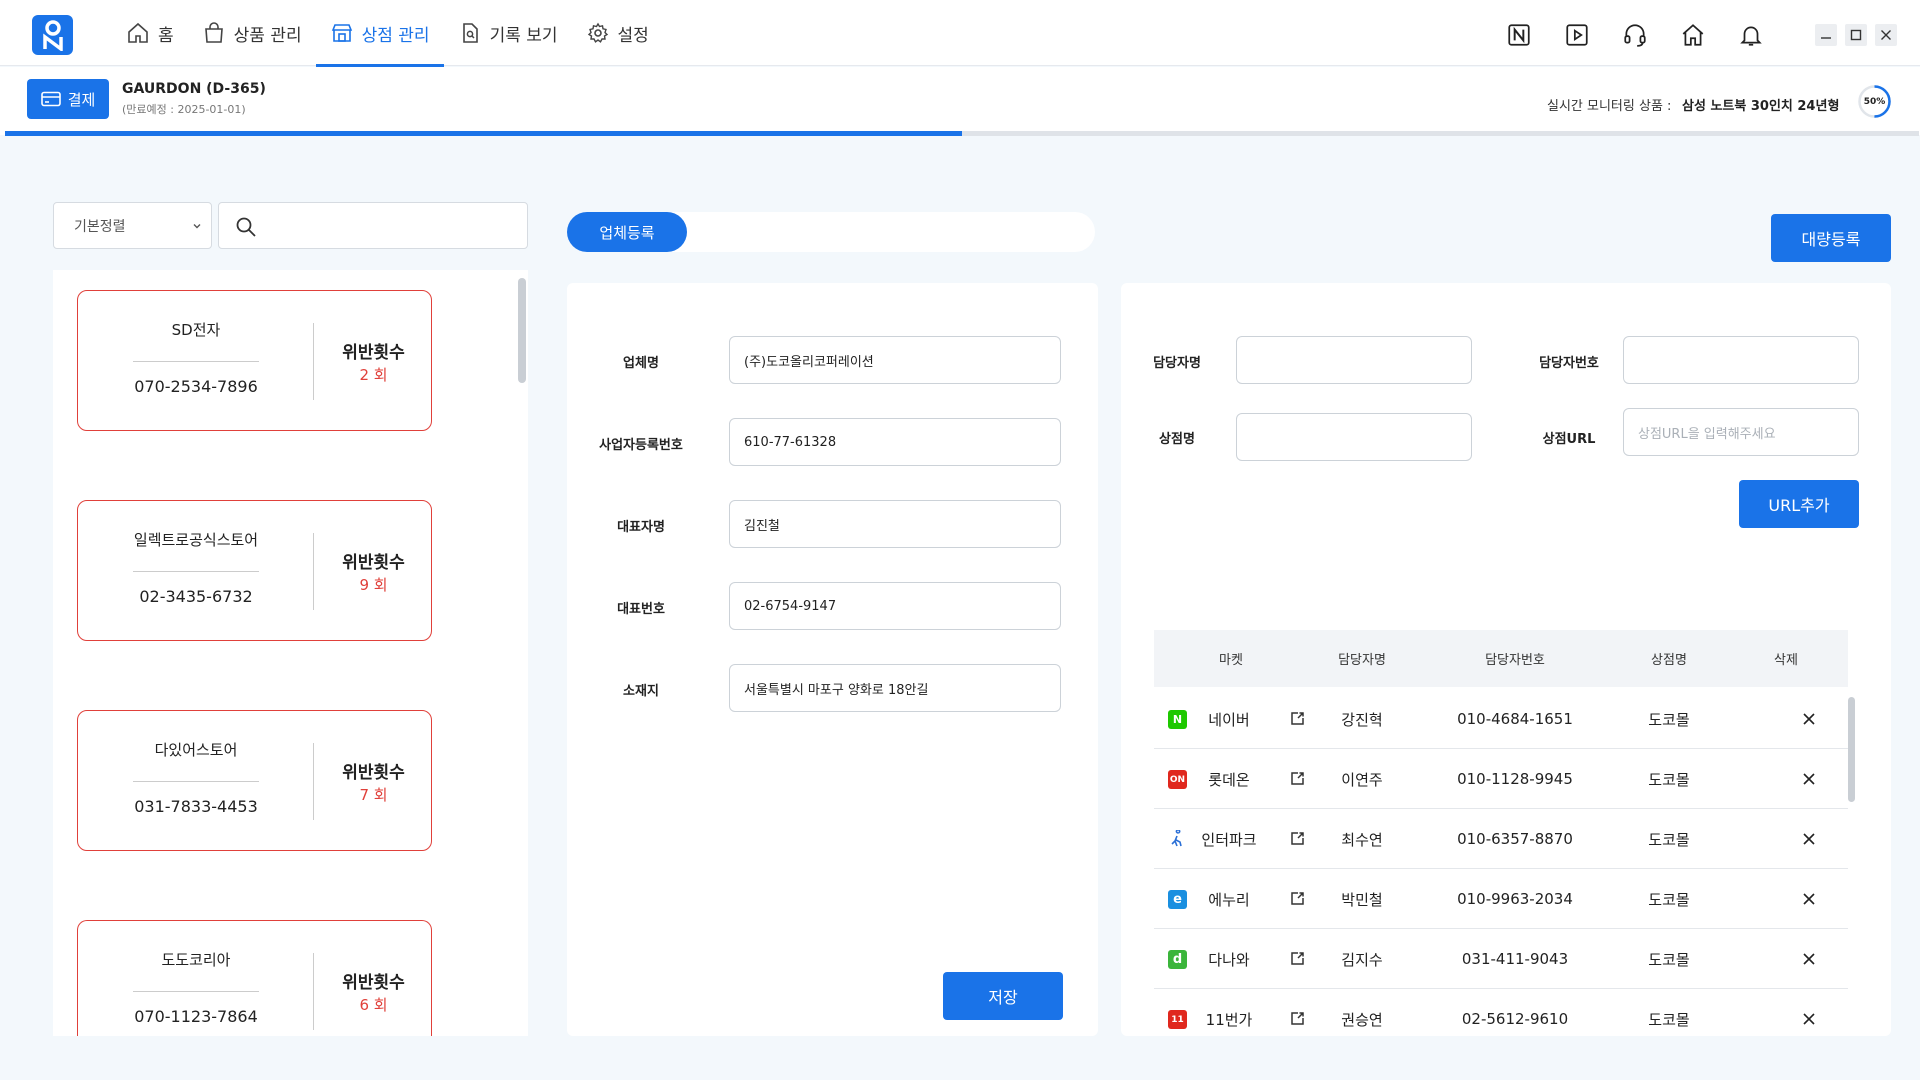 This screenshot has width=1920, height=1080. What do you see at coordinates (1515, 779) in the screenshot?
I see `manager-phone: 010-1128-9945` at bounding box center [1515, 779].